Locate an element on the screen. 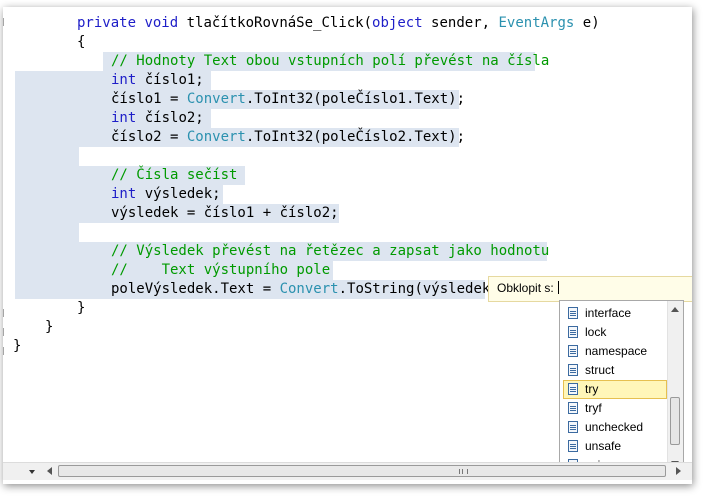 The image size is (710, 502). code-line: výsledek = číslo1 + číslo2; is located at coordinates (225, 213).